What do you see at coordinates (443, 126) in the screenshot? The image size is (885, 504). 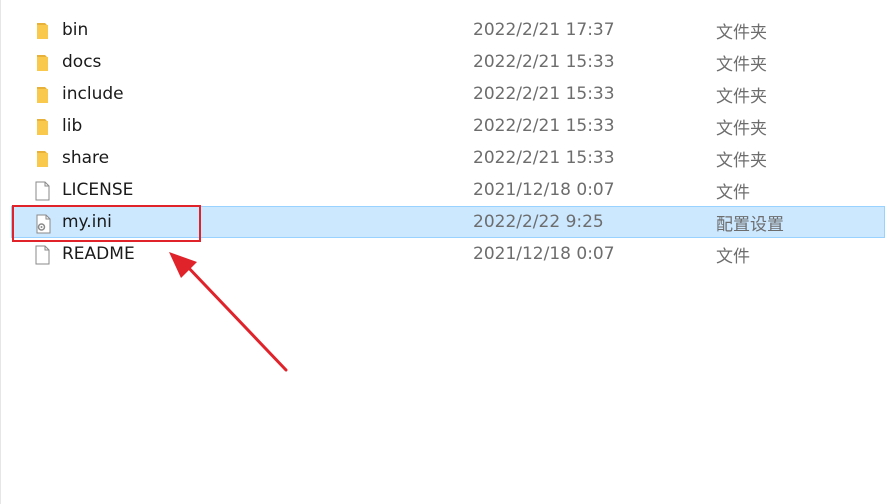 I see `file-row-lib: lib 2022/2/21 15:33 文件夹` at bounding box center [443, 126].